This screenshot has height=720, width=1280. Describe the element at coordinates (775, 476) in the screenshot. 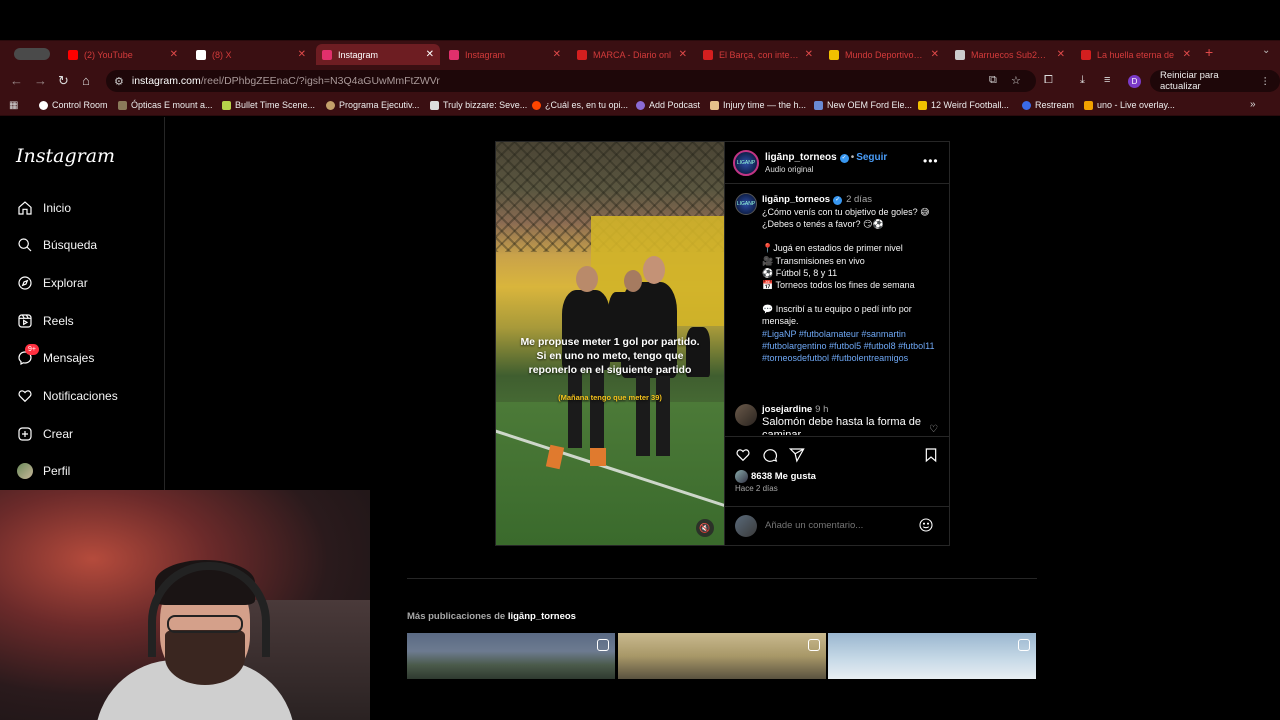

I see `likes-count: 8638 Me gusta` at that location.